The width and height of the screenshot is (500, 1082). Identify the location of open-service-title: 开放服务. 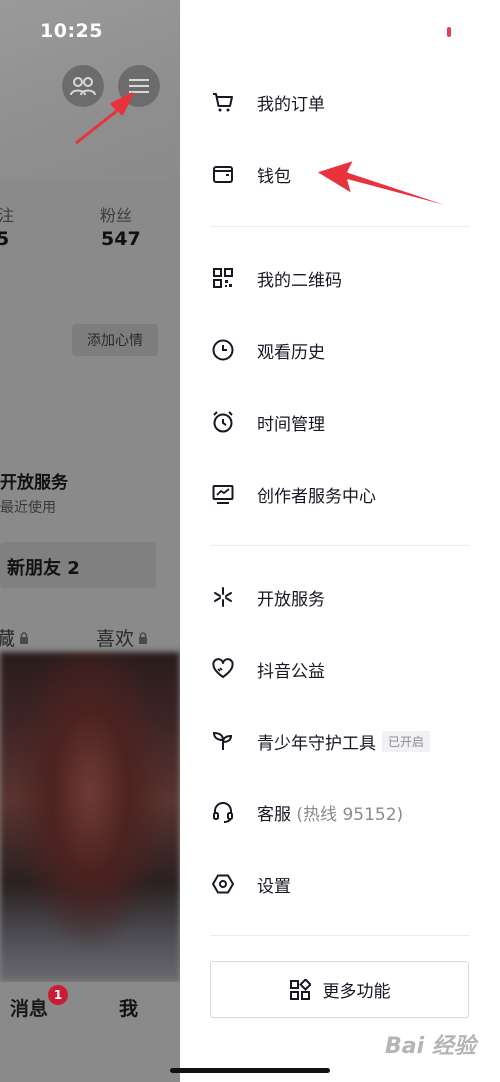
(34, 480).